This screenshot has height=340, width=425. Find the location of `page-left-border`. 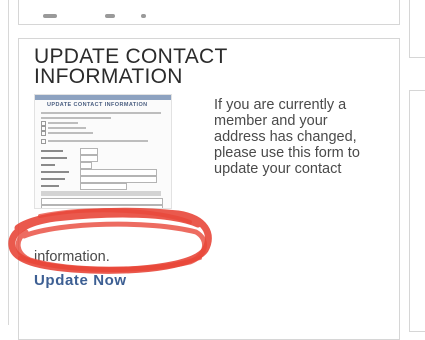

page-left-border is located at coordinates (8, 162).